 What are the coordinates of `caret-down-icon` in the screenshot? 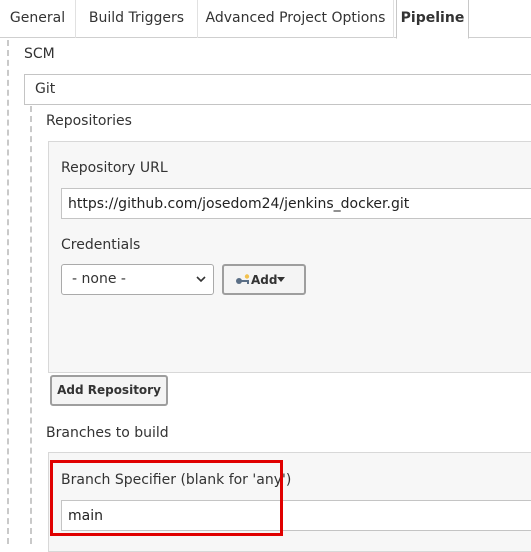 It's located at (281, 279).